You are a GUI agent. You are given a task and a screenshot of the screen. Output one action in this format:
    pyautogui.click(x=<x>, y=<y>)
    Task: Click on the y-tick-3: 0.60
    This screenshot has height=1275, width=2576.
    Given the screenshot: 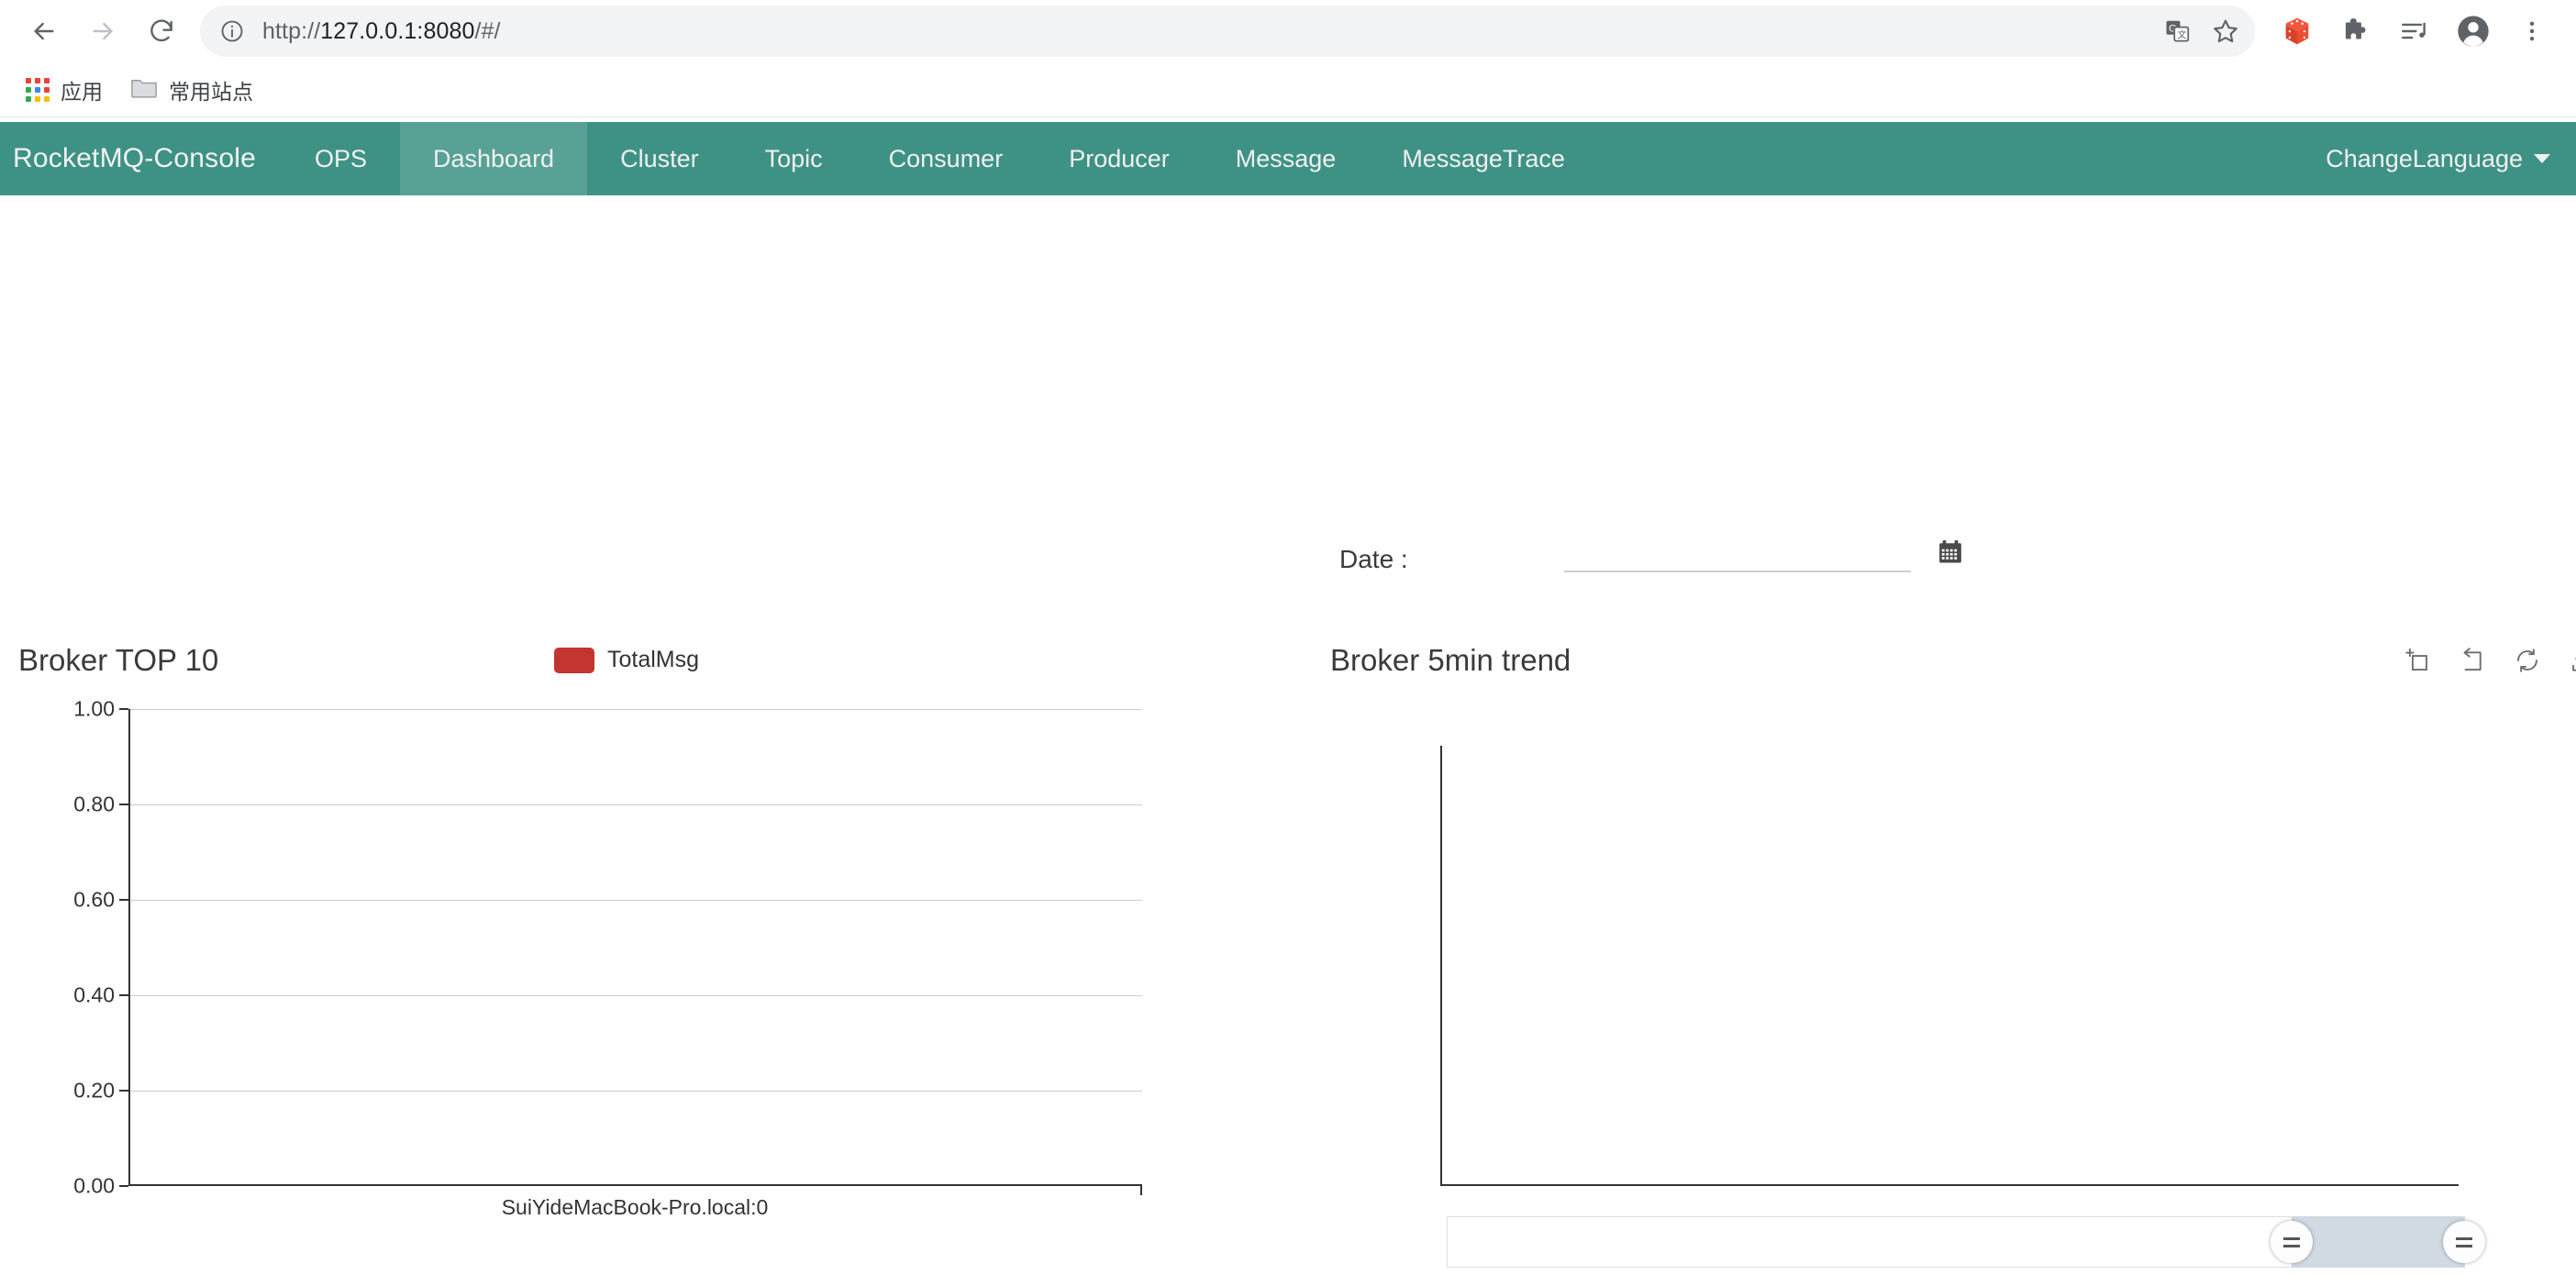 What is the action you would take?
    pyautogui.click(x=94, y=899)
    